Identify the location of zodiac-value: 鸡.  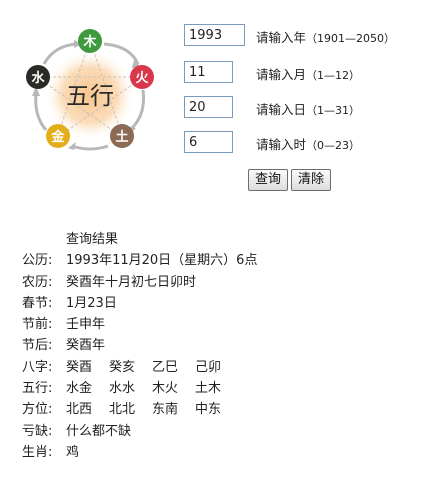
(73, 452).